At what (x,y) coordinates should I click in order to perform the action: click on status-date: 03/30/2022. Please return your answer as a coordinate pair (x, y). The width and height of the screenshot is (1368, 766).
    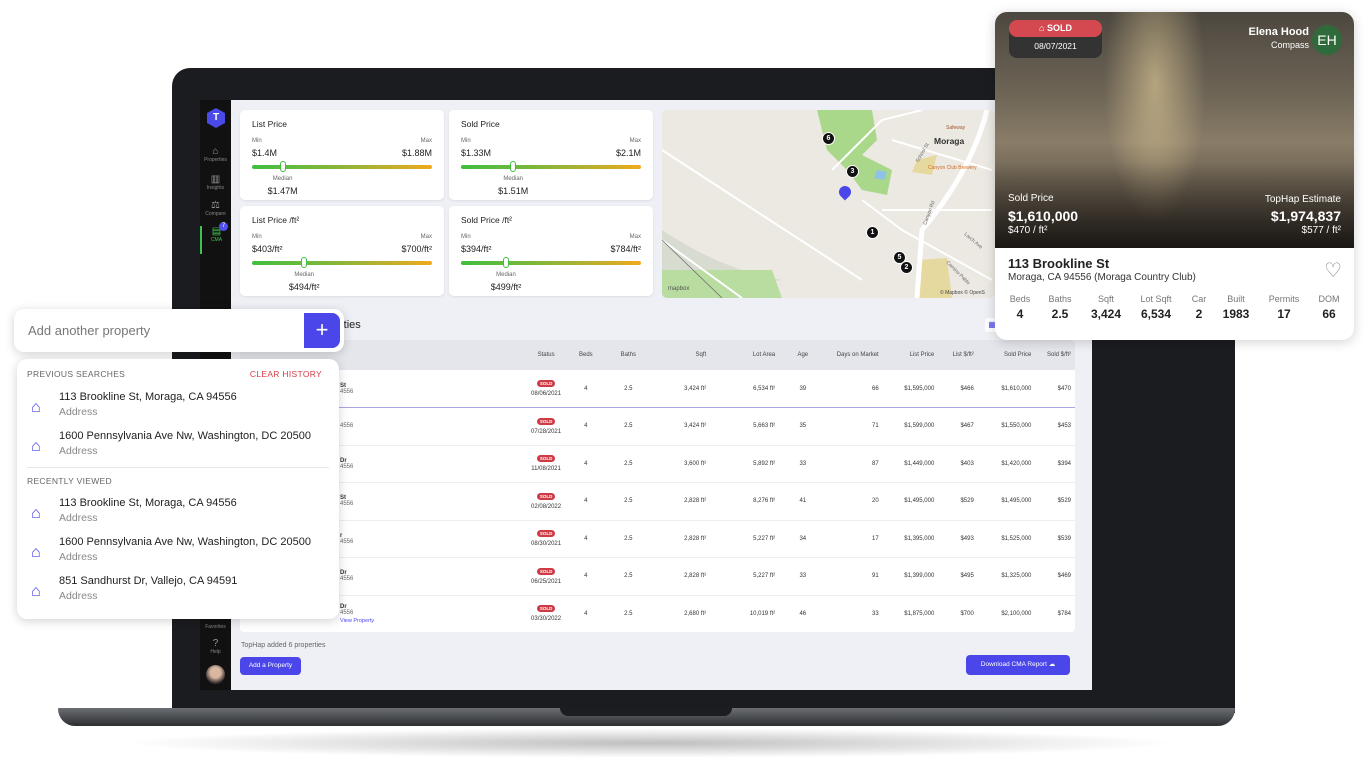
    Looking at the image, I should click on (546, 619).